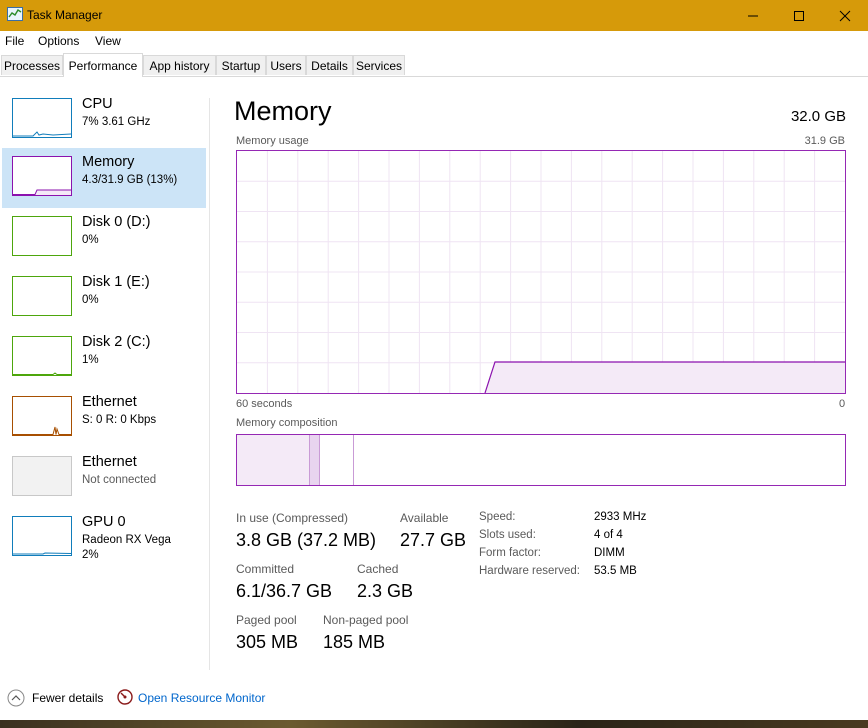 This screenshot has width=868, height=728. Describe the element at coordinates (620, 517) in the screenshot. I see `speed-value: 2933 MHz` at that location.